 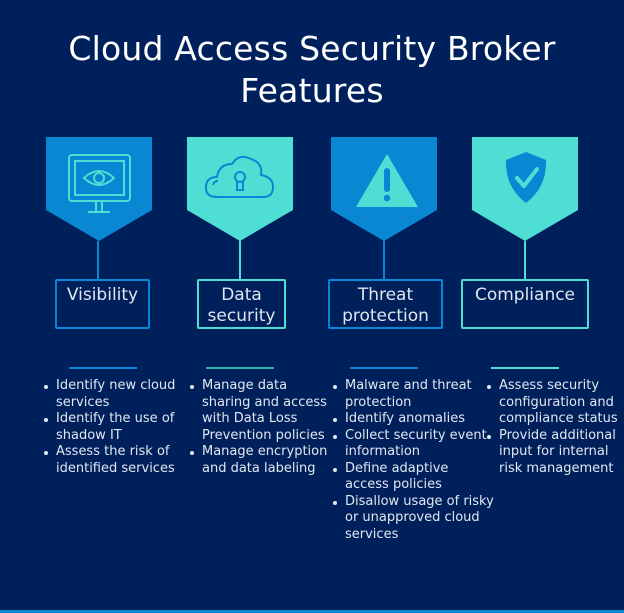 I want to click on compliance-pentagon, so click(x=525, y=189).